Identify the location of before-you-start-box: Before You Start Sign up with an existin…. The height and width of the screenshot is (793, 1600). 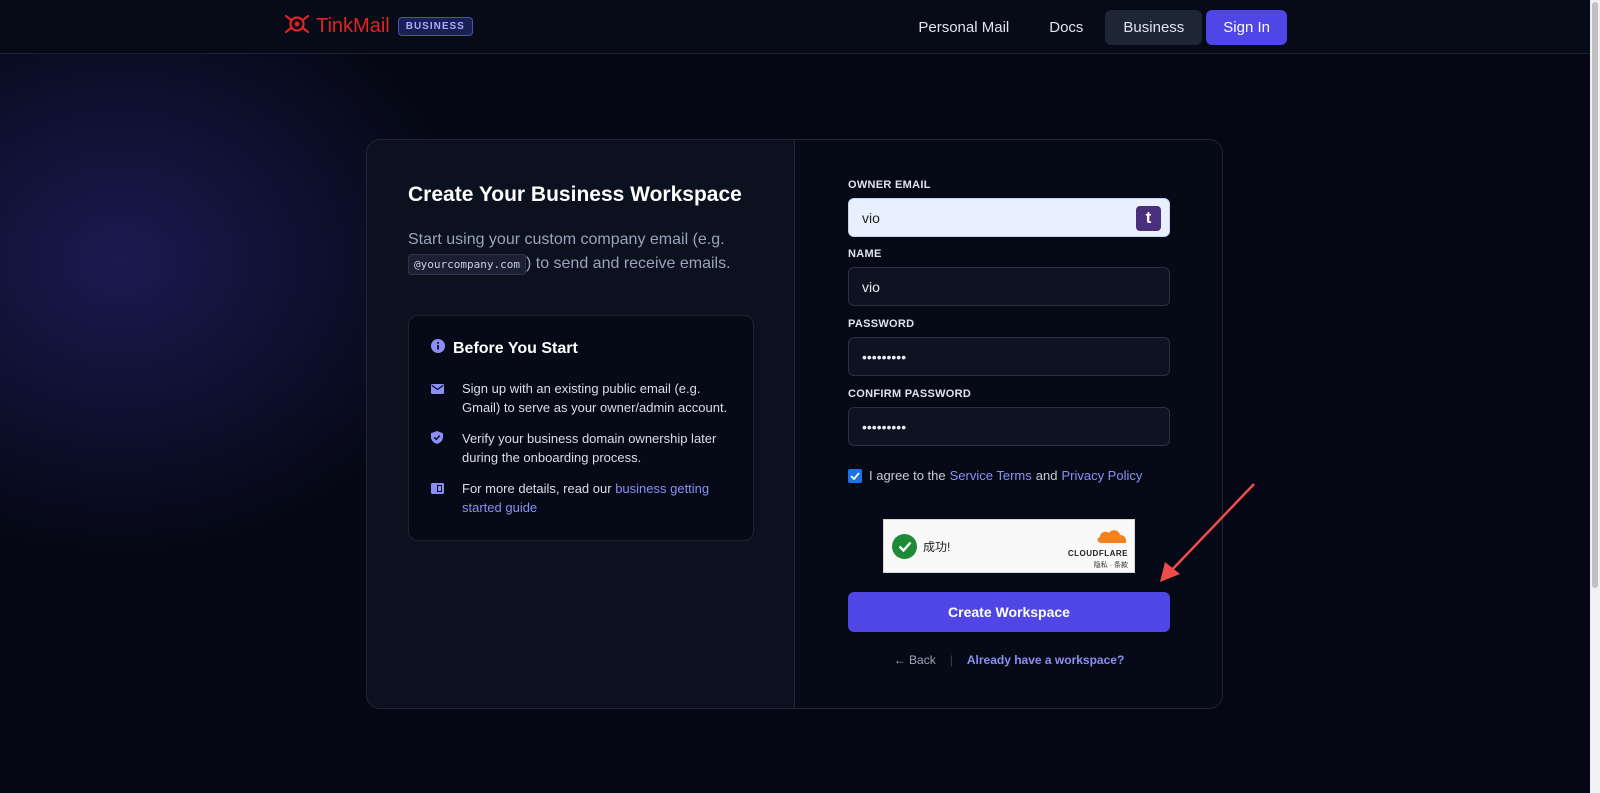
(581, 428).